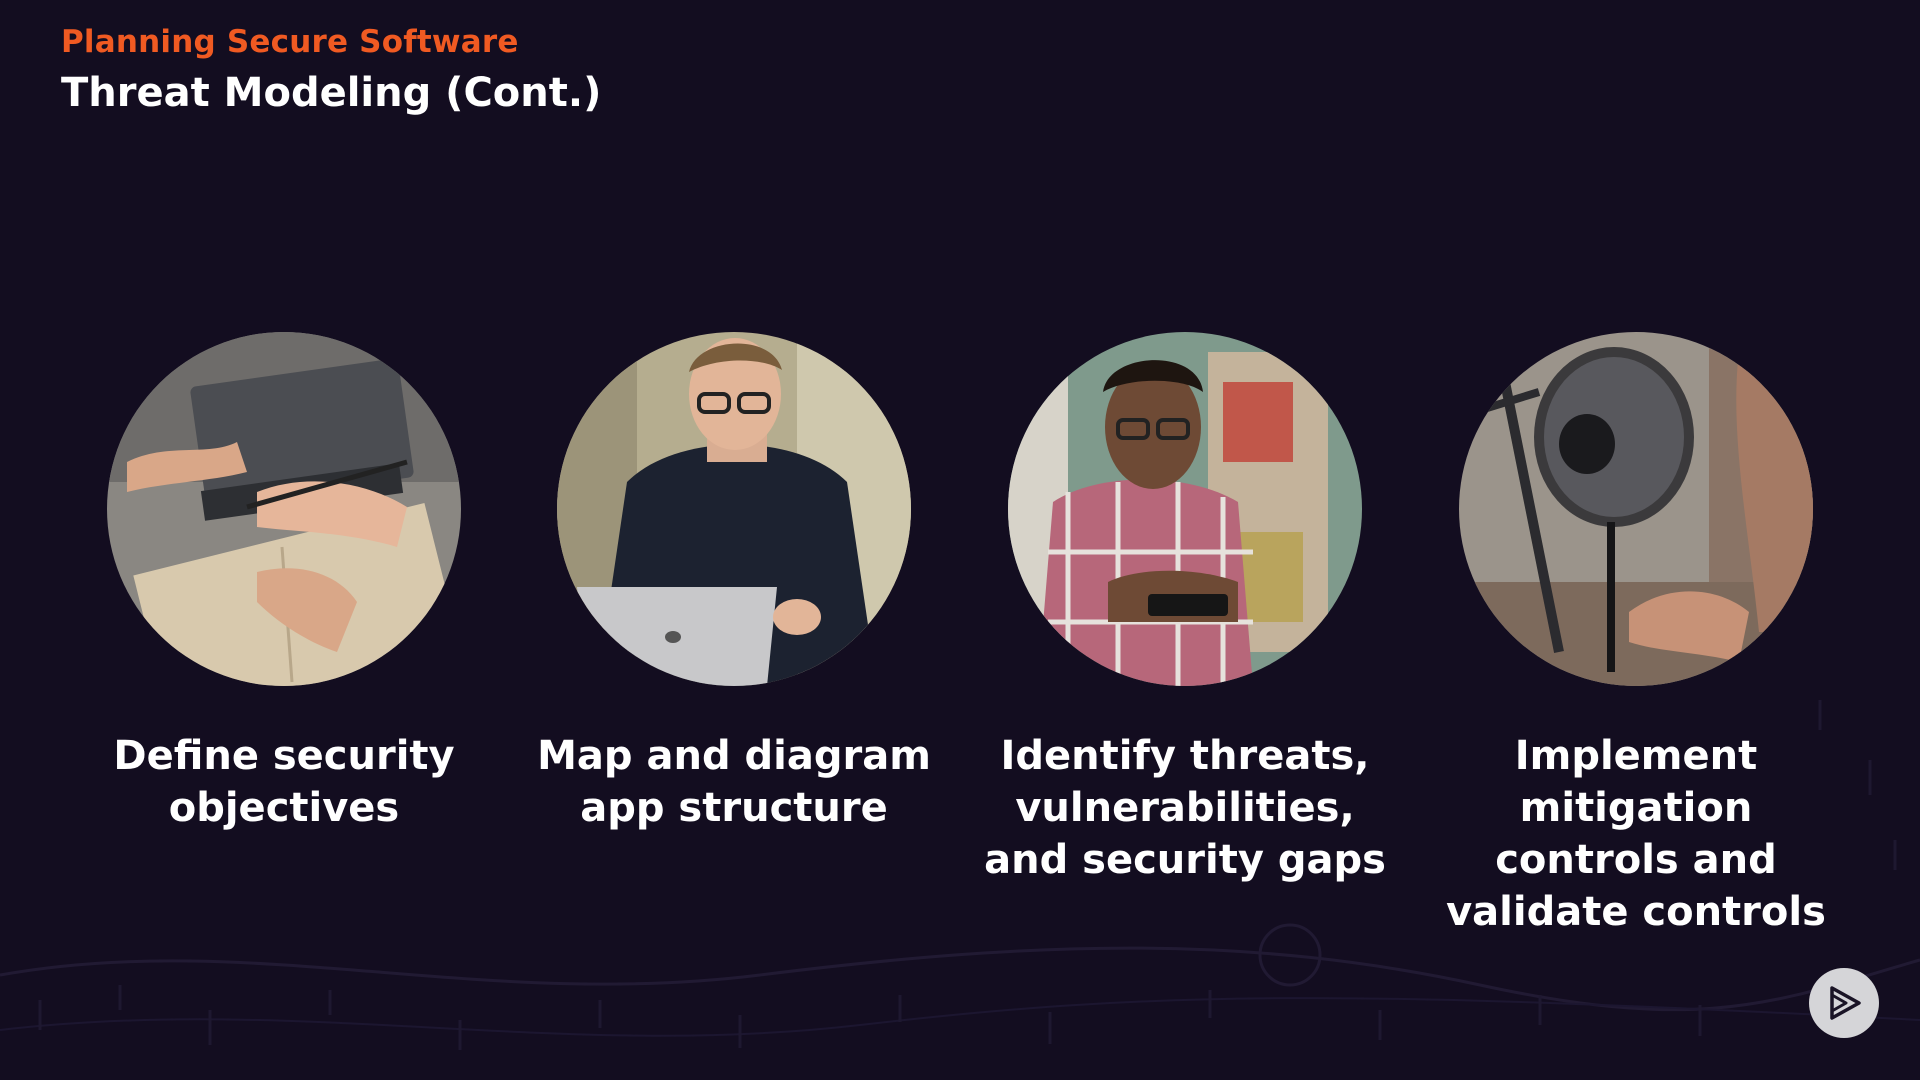  What do you see at coordinates (734, 509) in the screenshot?
I see `man-working-on-laptop-photo` at bounding box center [734, 509].